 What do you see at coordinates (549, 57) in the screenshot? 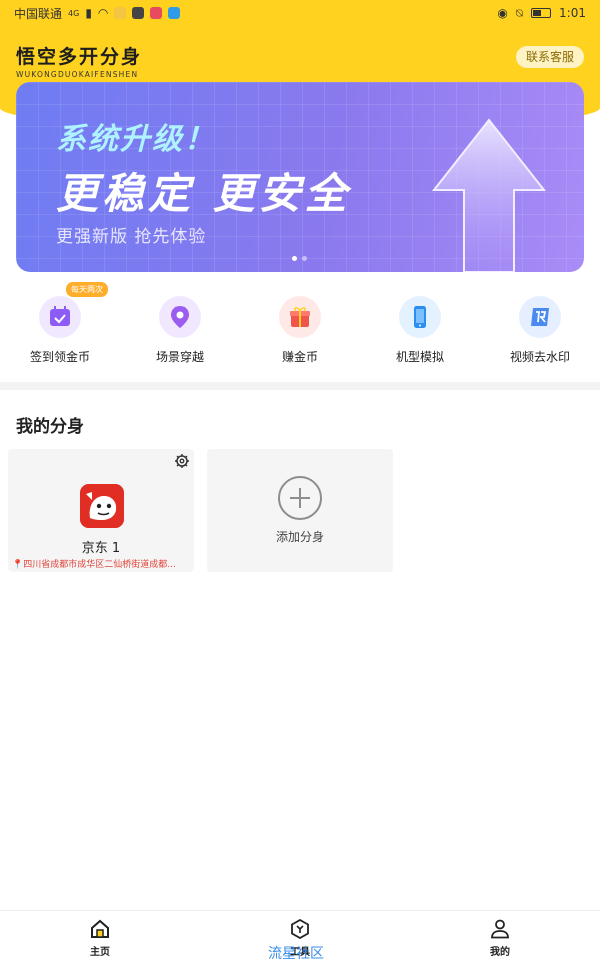
I see `contact-service-button: 联系客服` at bounding box center [549, 57].